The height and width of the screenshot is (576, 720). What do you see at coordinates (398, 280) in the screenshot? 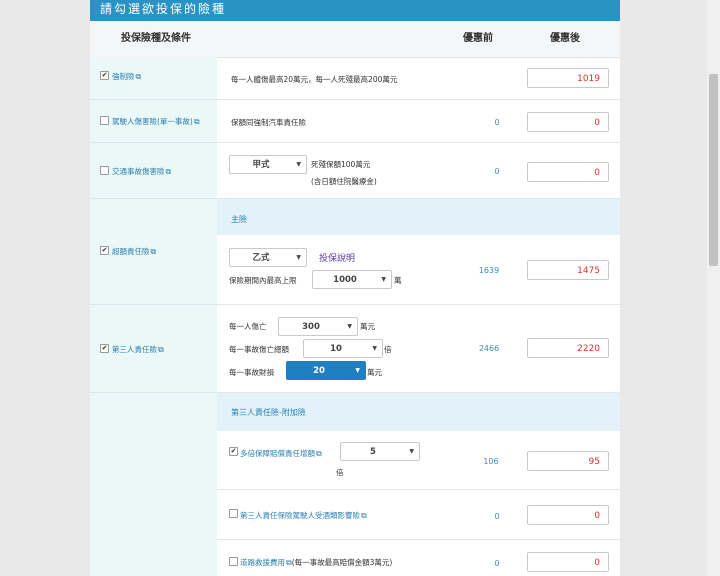
I see `excess-limit-unit: 萬` at bounding box center [398, 280].